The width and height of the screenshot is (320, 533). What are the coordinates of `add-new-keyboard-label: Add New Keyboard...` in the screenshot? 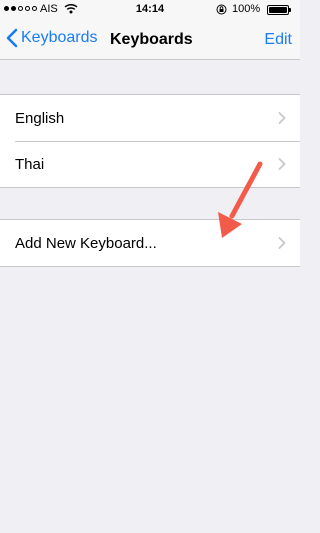 It's located at (86, 243).